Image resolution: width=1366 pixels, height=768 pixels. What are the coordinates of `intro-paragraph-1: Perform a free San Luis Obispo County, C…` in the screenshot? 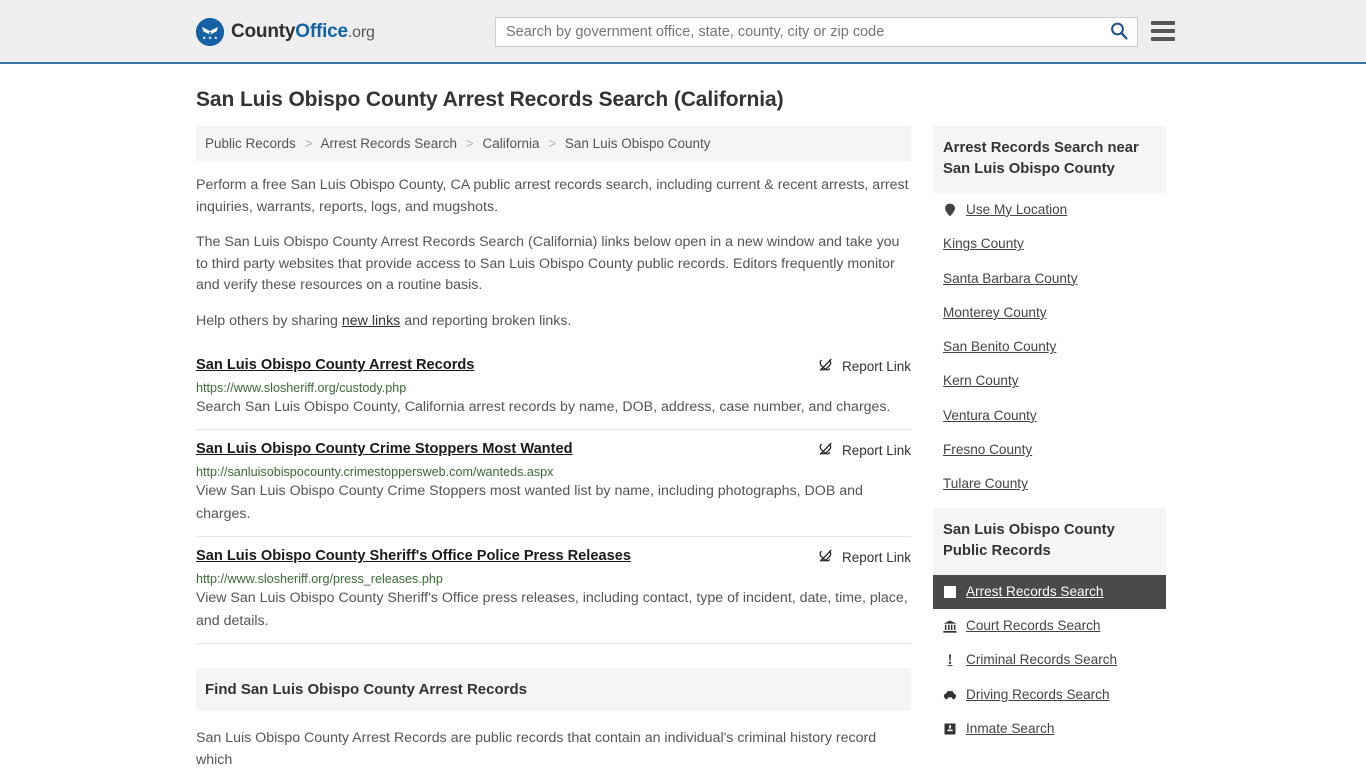 It's located at (552, 196).